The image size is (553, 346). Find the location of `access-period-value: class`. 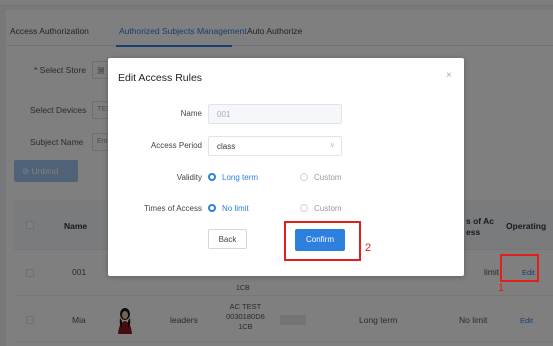

access-period-value: class is located at coordinates (226, 146).